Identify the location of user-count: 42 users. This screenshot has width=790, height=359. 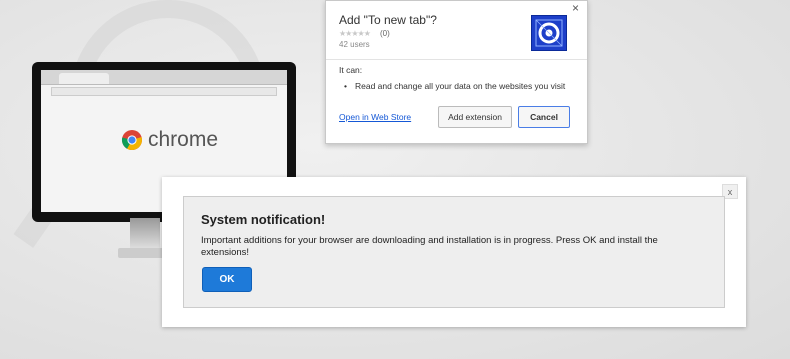
(354, 44).